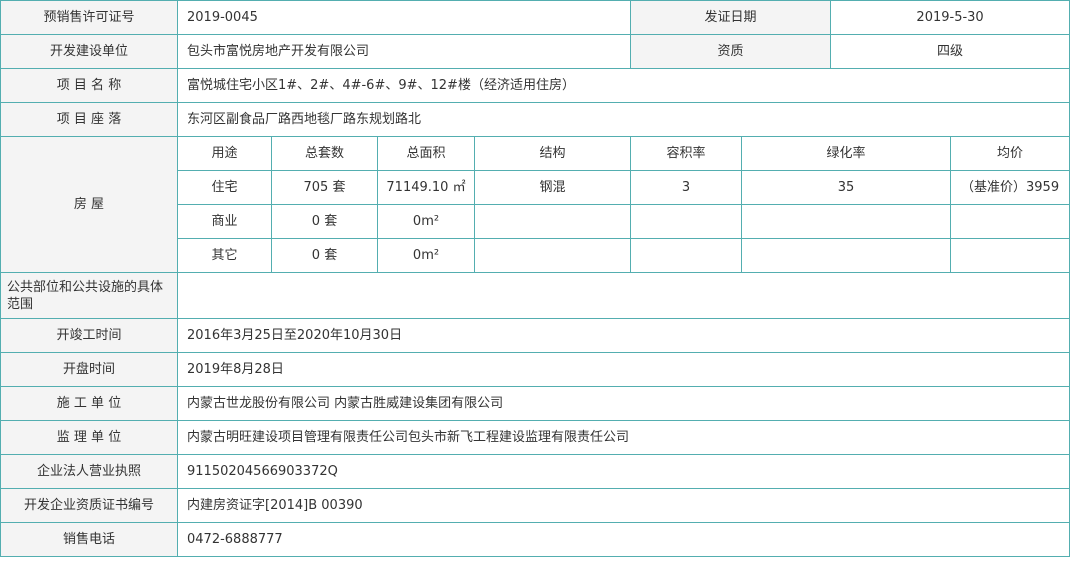  Describe the element at coordinates (623, 539) in the screenshot. I see `sales-phone-value: 0472-6888777` at that location.